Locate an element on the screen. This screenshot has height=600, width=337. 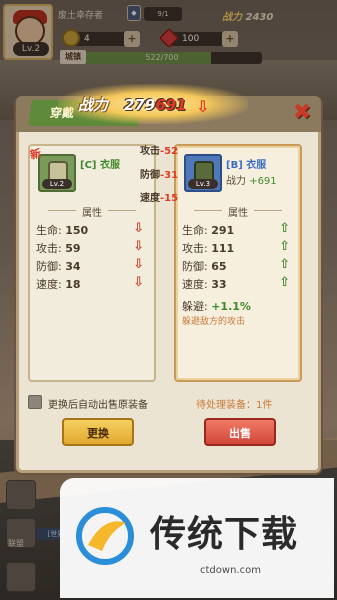
diff-speed: 速度-15 is located at coordinates (159, 196).